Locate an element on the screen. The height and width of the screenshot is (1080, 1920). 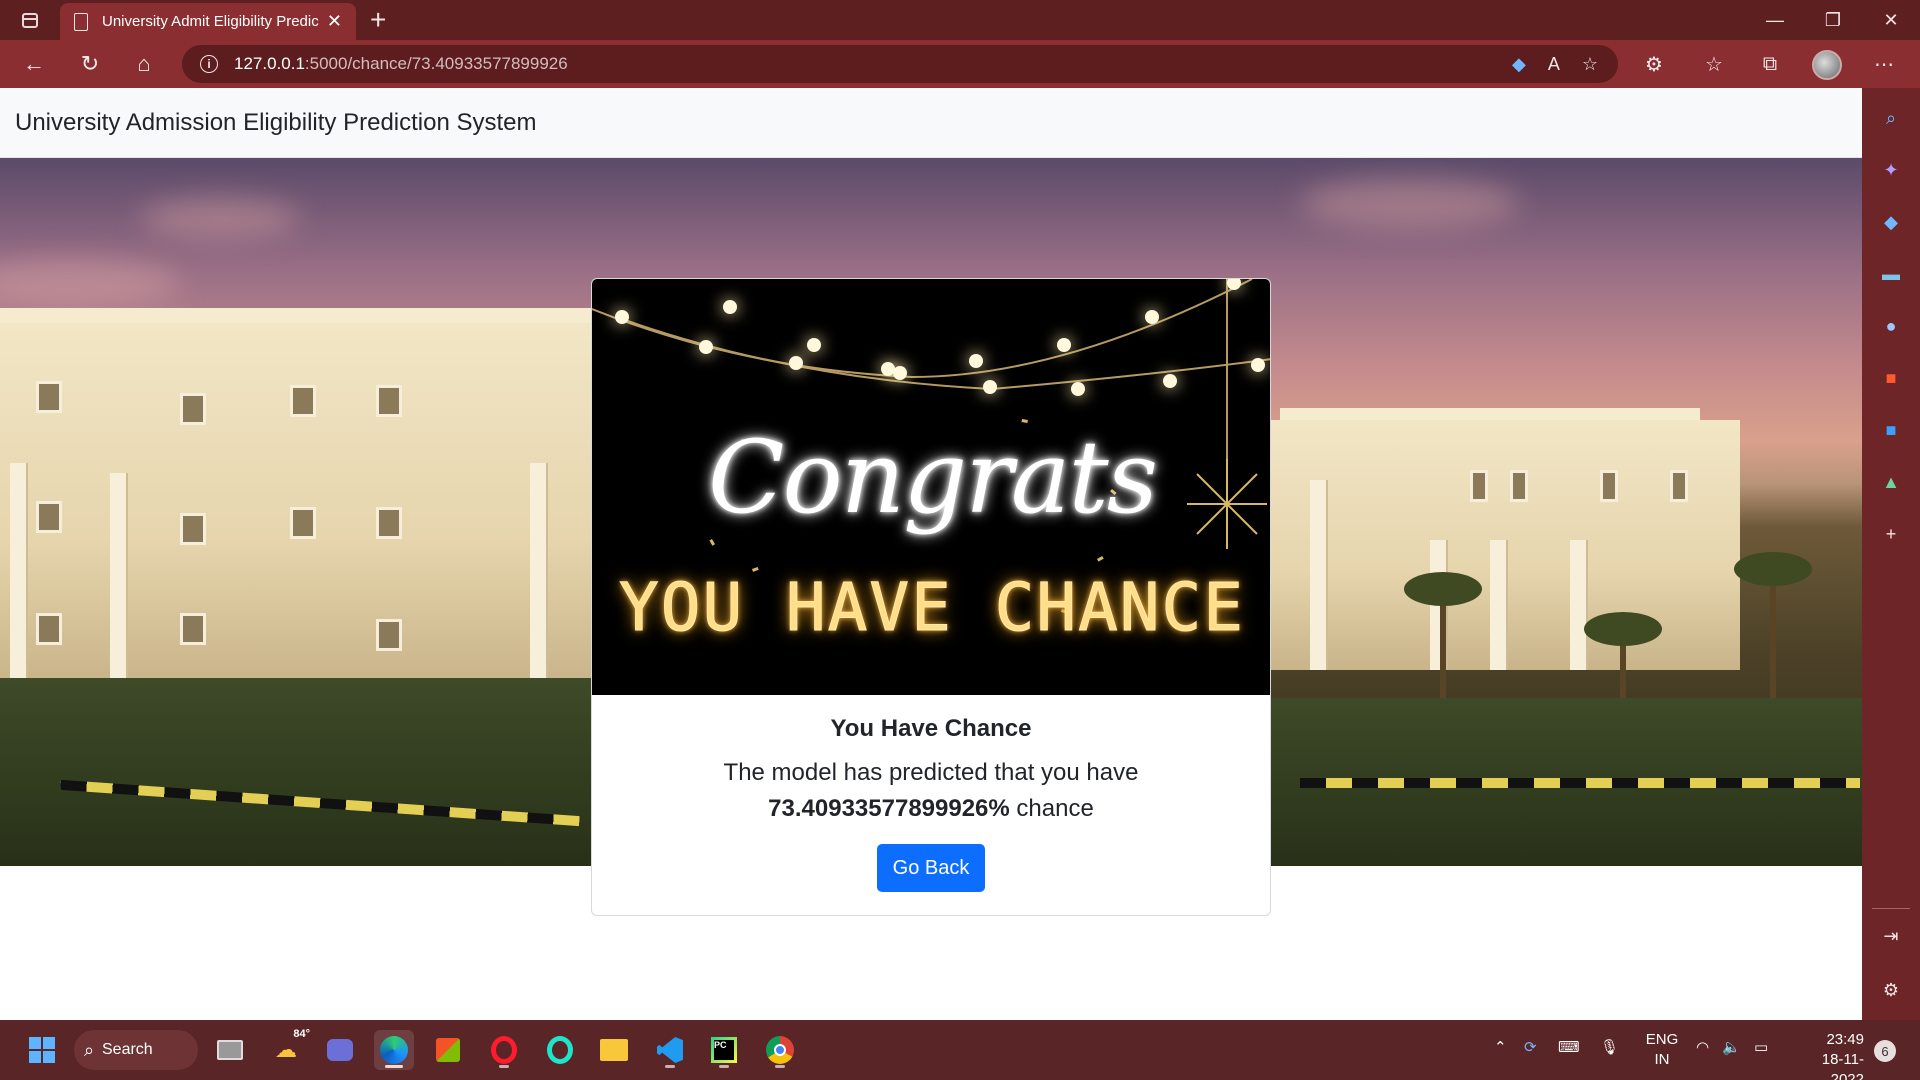
coupon-tag-icon: ◆ is located at coordinates (1519, 64).